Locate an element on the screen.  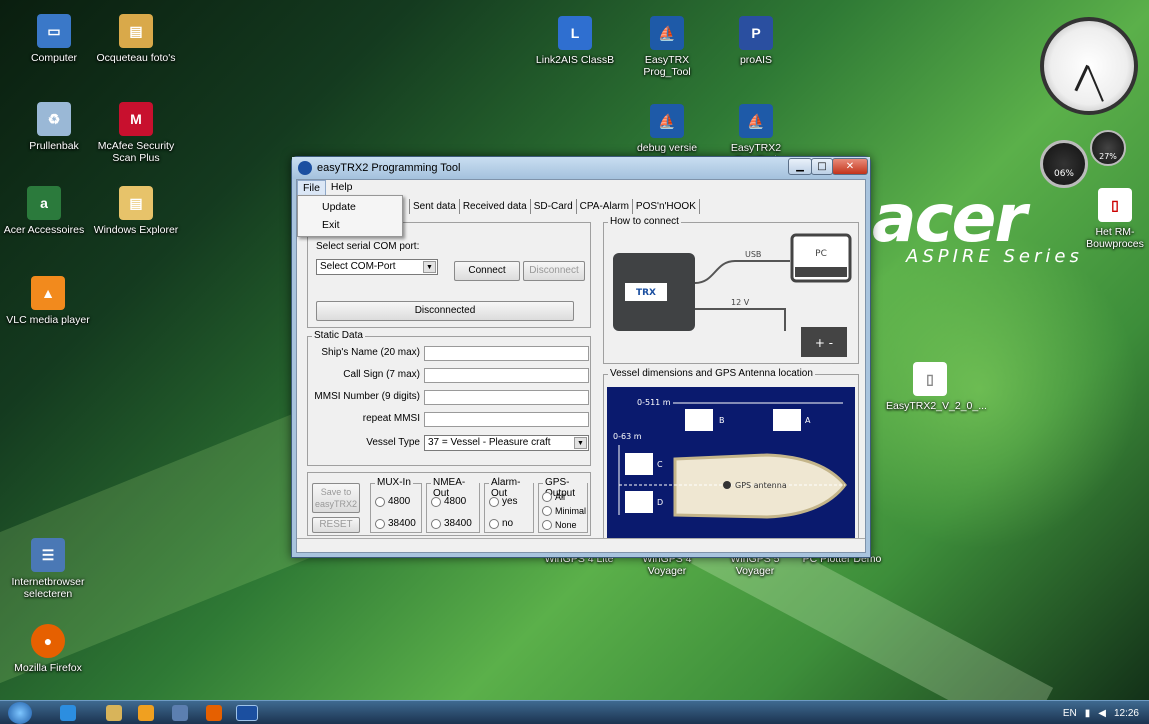
chevron-down-icon: ▼ is located at coordinates (580, 443).